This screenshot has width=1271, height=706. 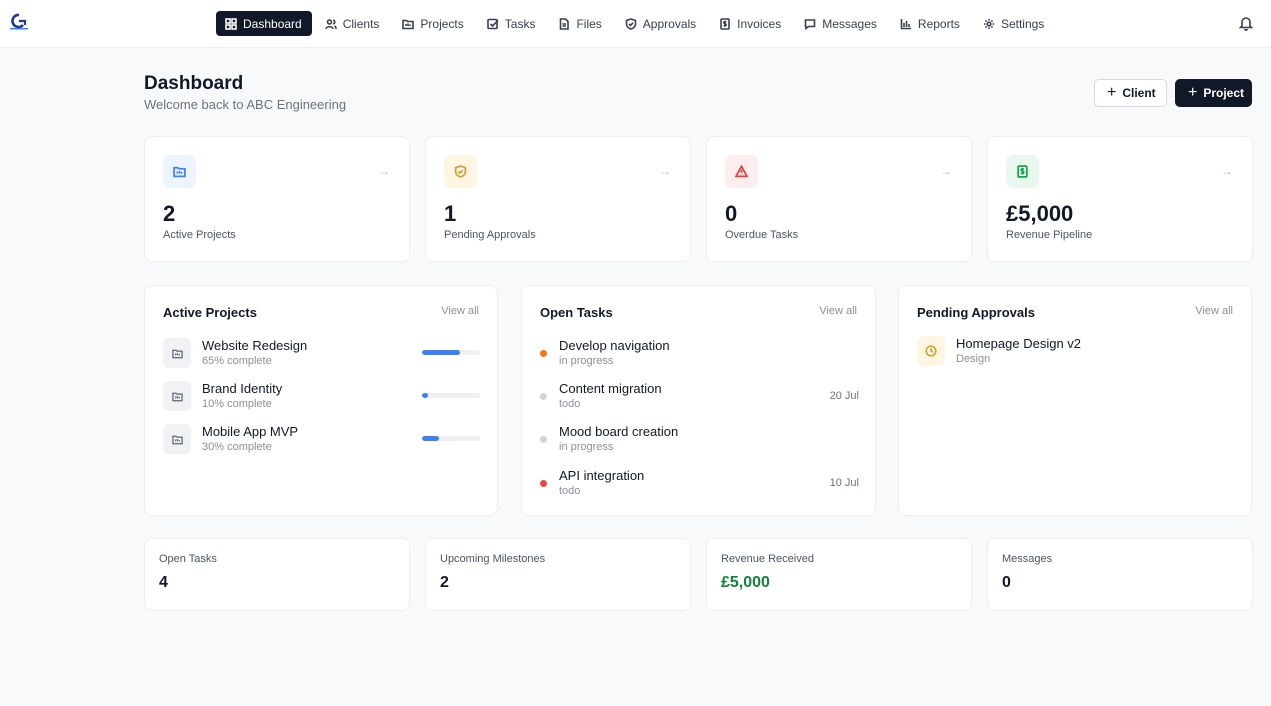 I want to click on summary-label: Revenue Received, so click(x=767, y=559).